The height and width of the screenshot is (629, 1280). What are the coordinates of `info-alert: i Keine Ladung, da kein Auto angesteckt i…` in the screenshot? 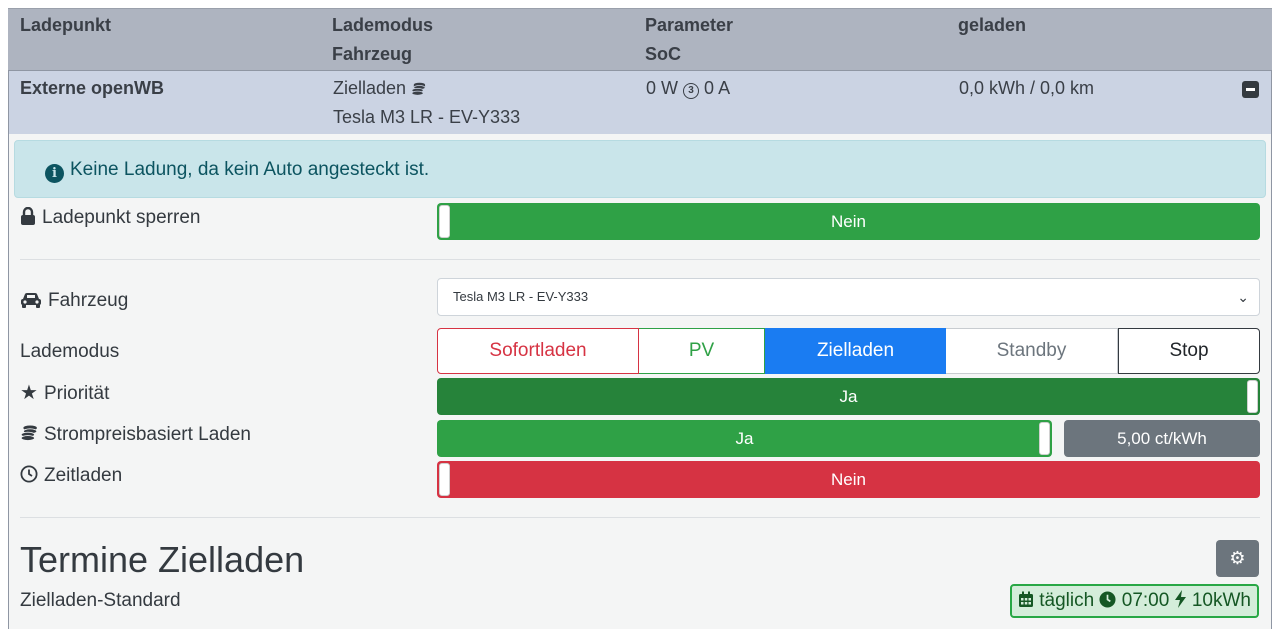 It's located at (640, 169).